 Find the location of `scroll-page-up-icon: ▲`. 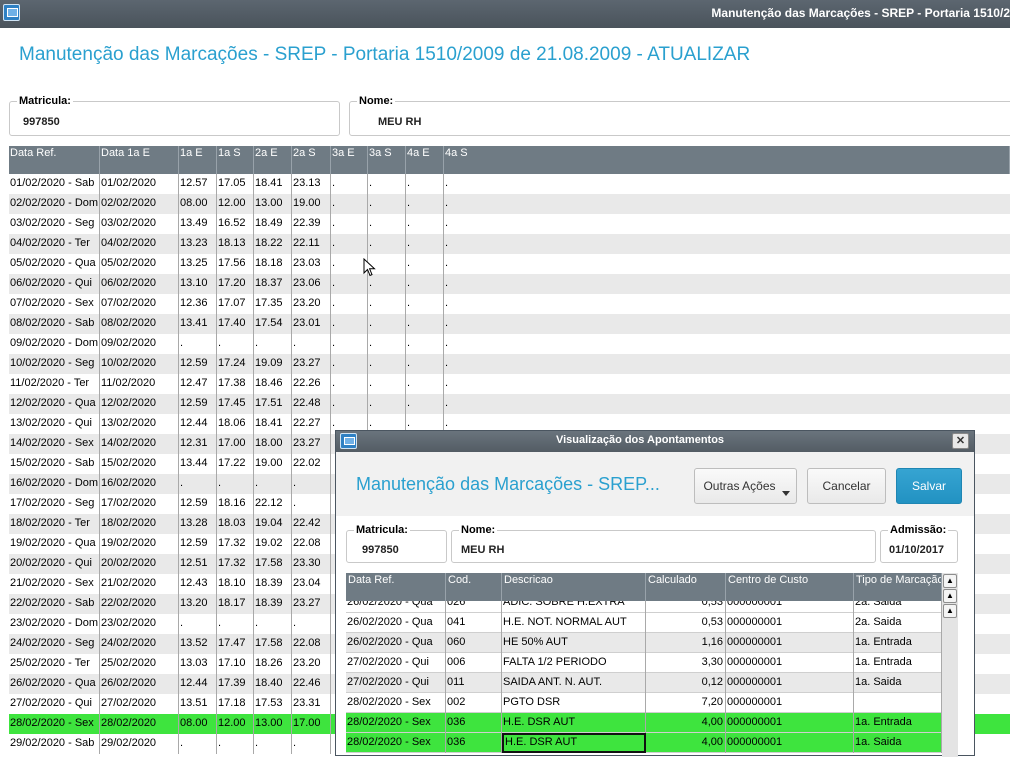

scroll-page-up-icon: ▲ is located at coordinates (950, 596).